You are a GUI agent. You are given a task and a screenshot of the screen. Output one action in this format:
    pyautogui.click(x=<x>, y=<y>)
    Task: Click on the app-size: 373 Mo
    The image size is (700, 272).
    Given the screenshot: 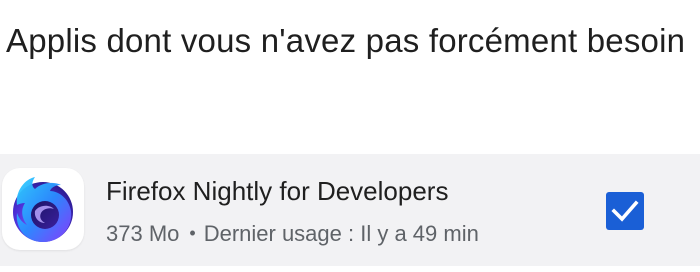 What is the action you would take?
    pyautogui.click(x=143, y=233)
    